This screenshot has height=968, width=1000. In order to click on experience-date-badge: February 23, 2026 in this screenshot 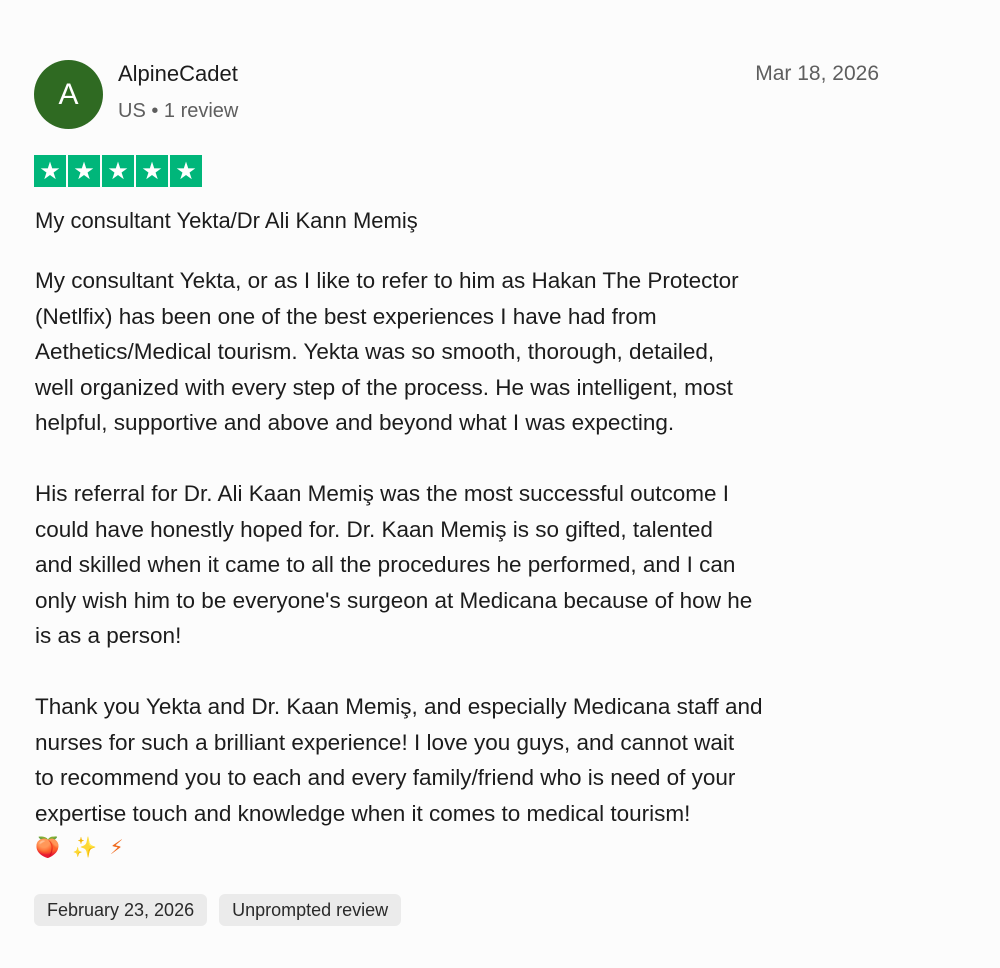, I will do `click(121, 910)`.